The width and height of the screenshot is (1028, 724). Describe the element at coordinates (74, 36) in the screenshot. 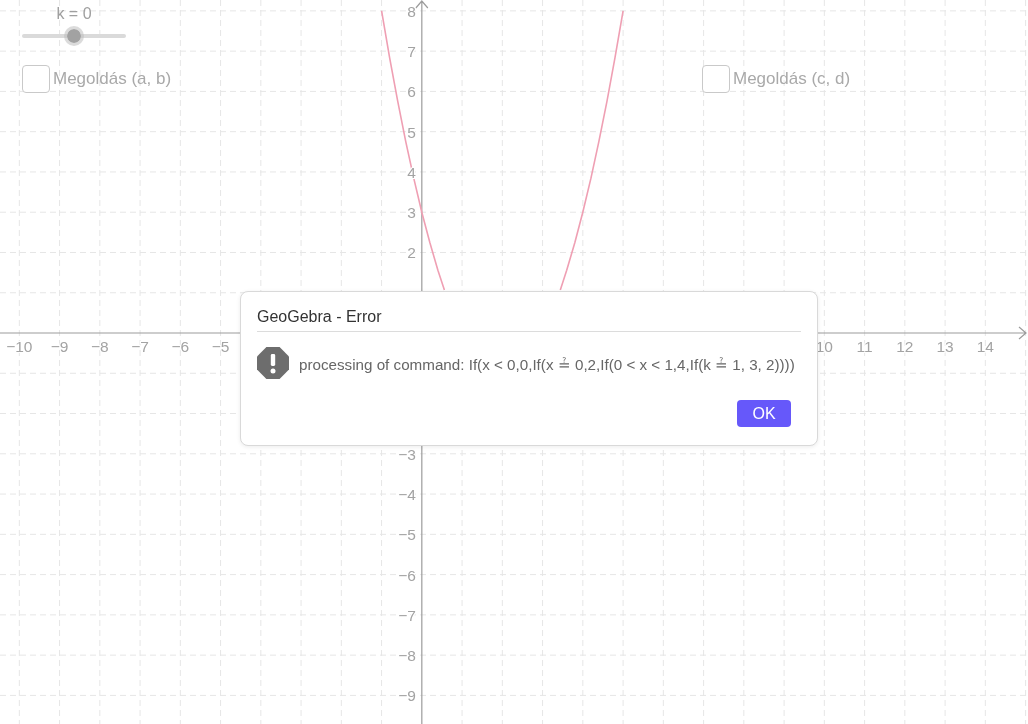

I see `slider-thumb` at that location.